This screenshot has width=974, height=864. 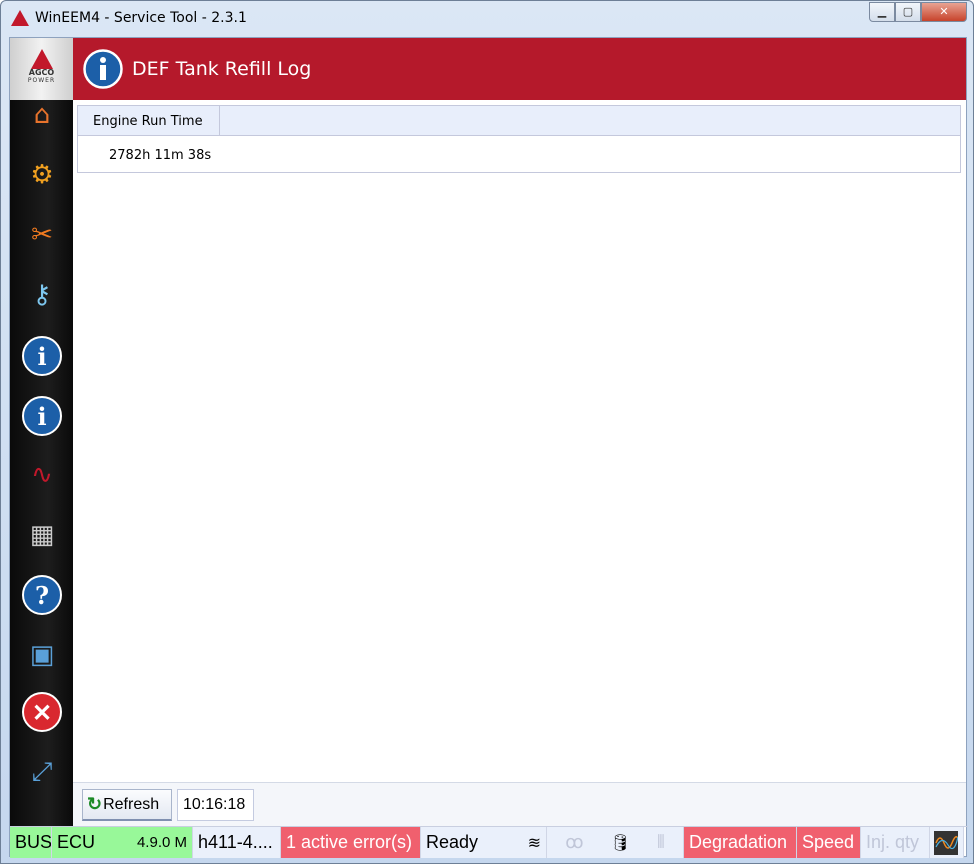 I want to click on indicator-icons: ꝏ 🛢 ⫴, so click(x=615, y=842).